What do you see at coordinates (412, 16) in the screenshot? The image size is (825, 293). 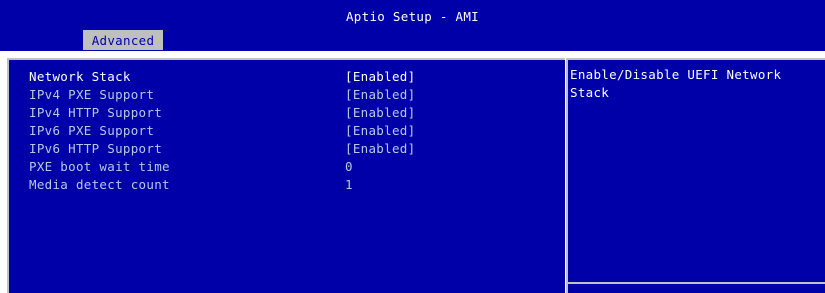 I see `app-title: Aptio Setup - AMI` at bounding box center [412, 16].